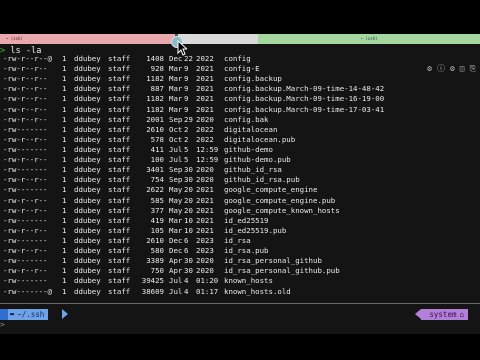 The width and height of the screenshot is (480, 360). I want to click on month: Oct, so click(176, 139).